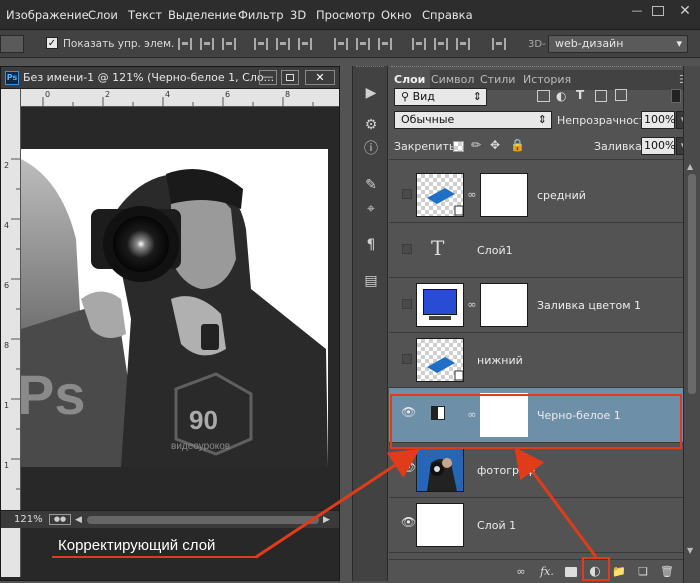  Describe the element at coordinates (426, 503) in the screenshot. I see `annotation-arrows` at that location.